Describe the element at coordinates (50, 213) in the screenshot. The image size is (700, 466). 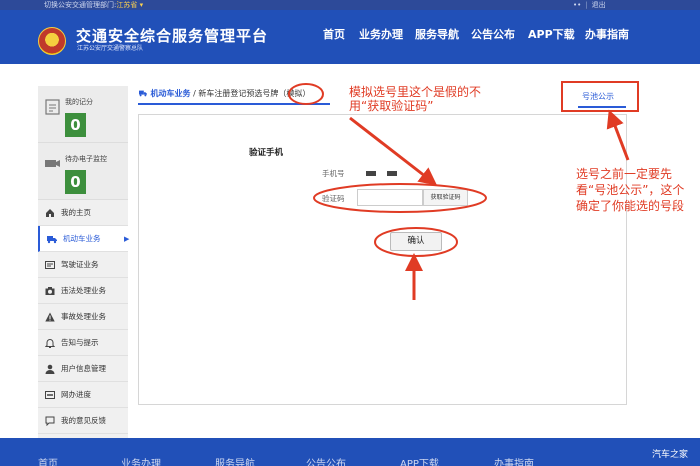
I see `home-icon` at that location.